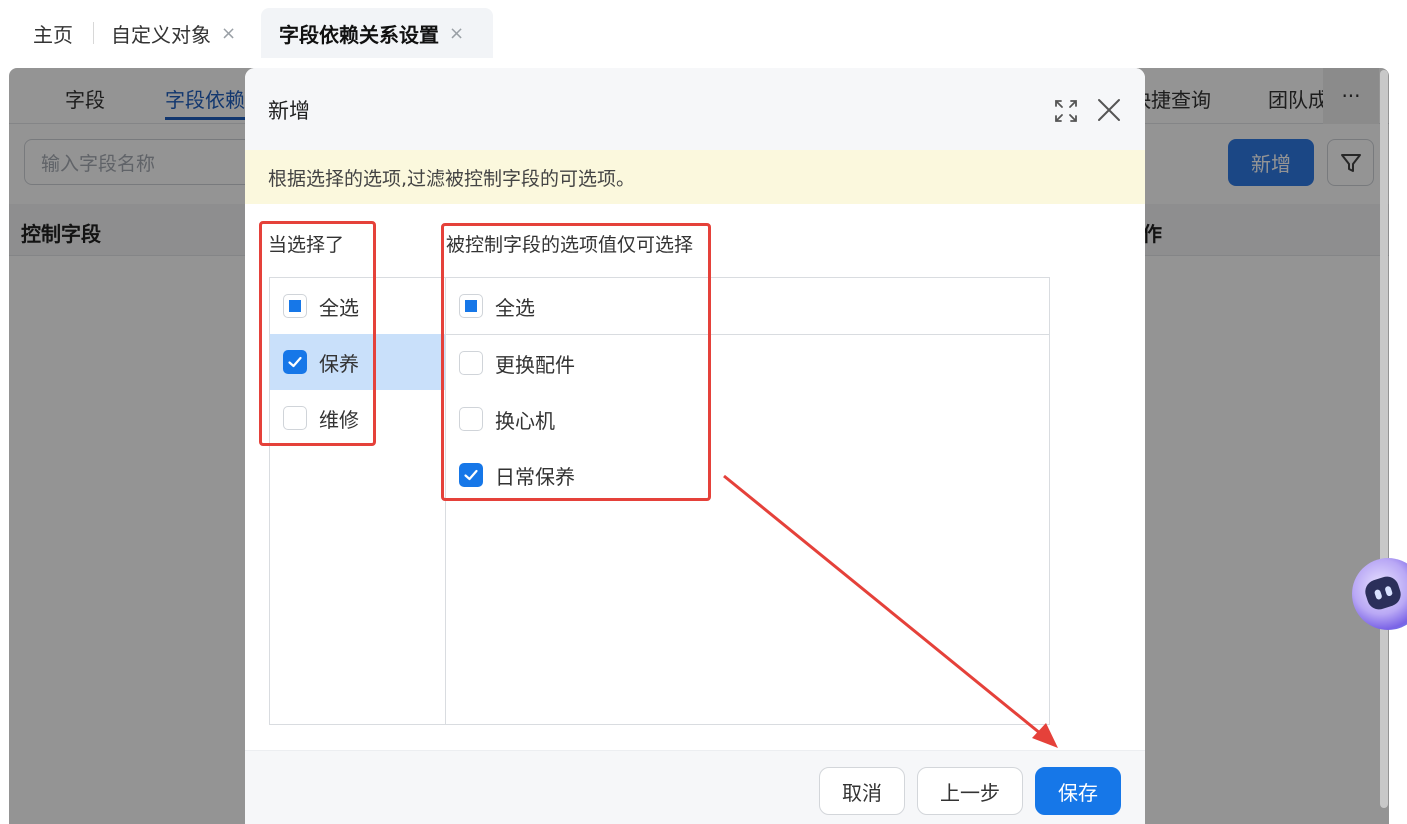 The width and height of the screenshot is (1407, 824). I want to click on page-scrollbar, so click(1384, 439).